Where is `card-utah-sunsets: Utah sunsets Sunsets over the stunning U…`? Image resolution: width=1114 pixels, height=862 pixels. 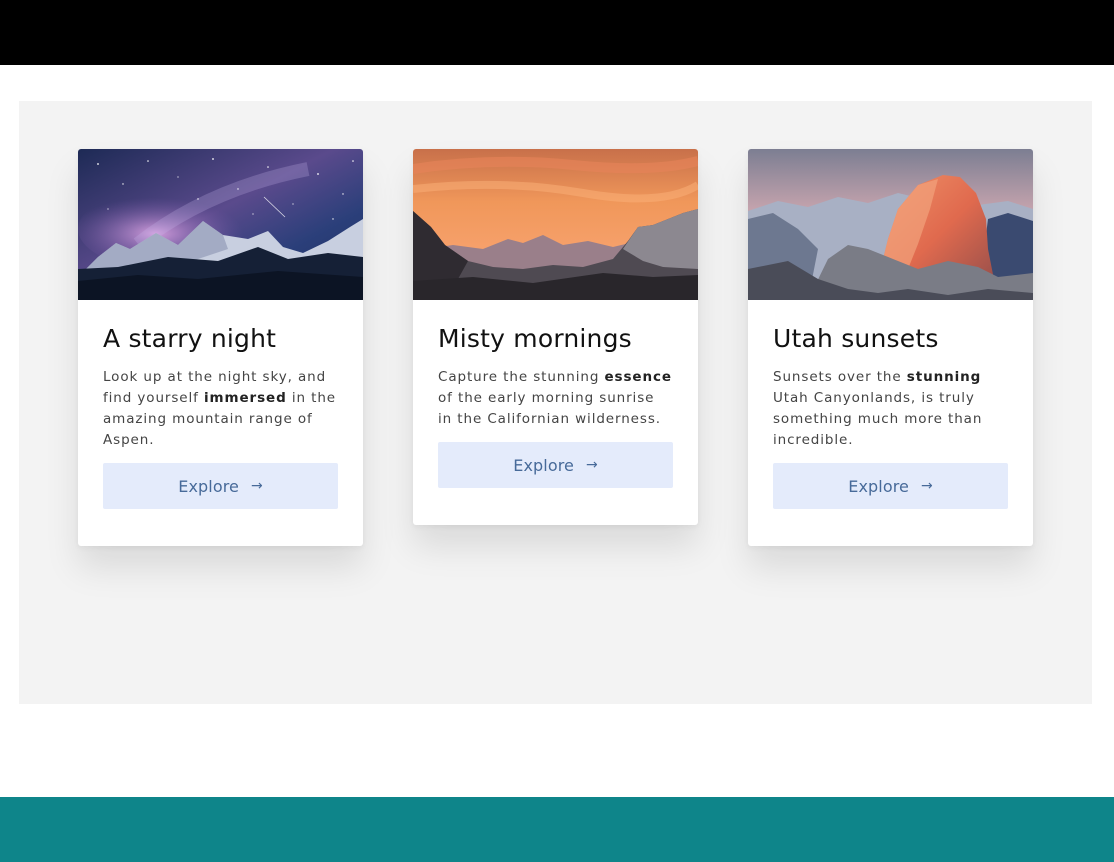 card-utah-sunsets: Utah sunsets Sunsets over the stunning U… is located at coordinates (890, 347).